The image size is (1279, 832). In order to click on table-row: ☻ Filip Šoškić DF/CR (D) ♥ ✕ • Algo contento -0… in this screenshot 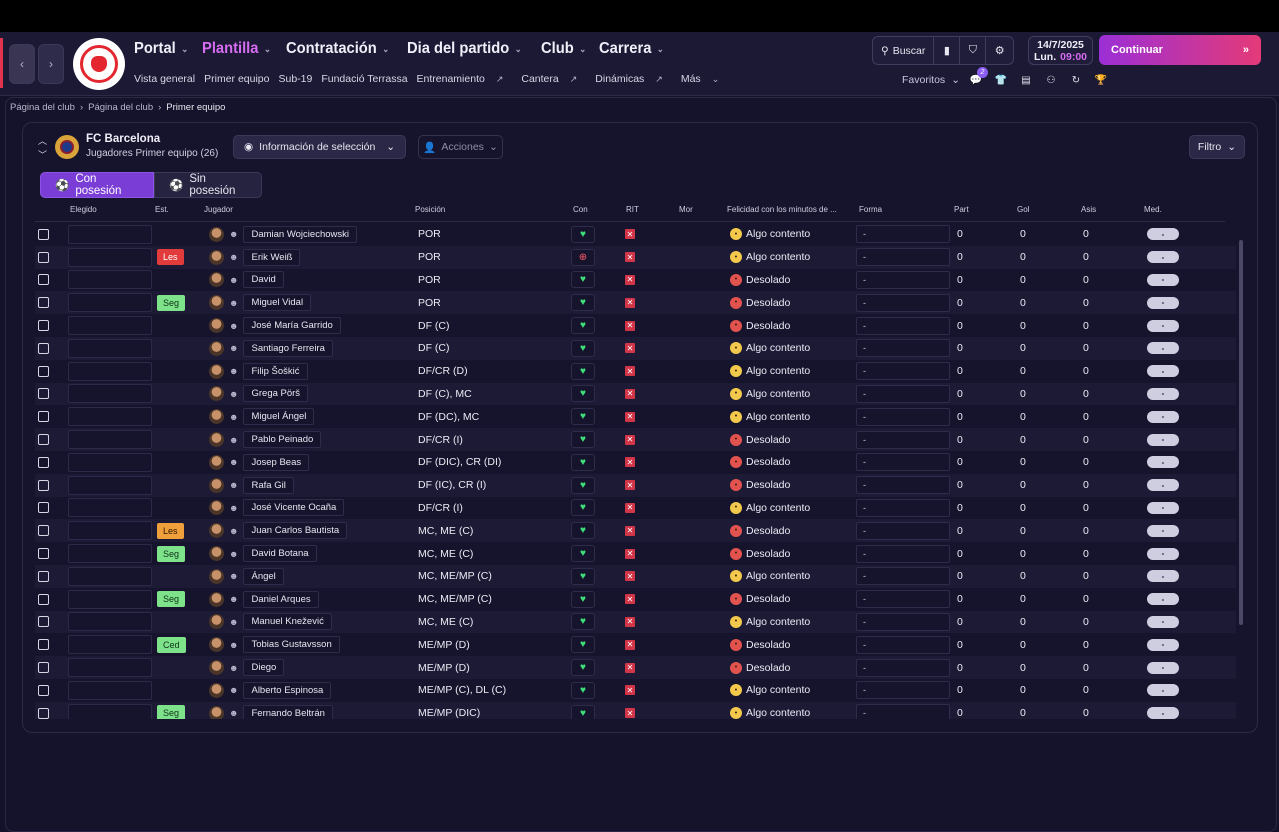, I will do `click(635, 371)`.